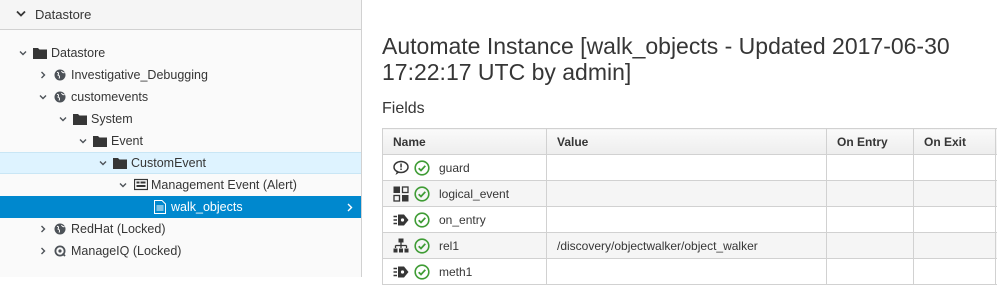 This screenshot has width=997, height=285. I want to click on table-row: on_entry, so click(690, 220).